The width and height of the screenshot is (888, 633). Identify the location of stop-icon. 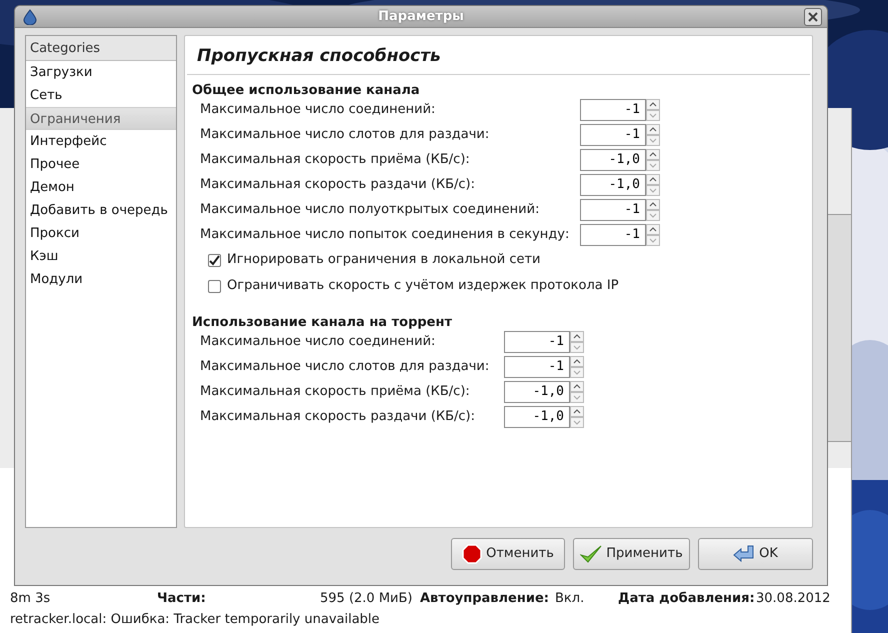
(472, 554).